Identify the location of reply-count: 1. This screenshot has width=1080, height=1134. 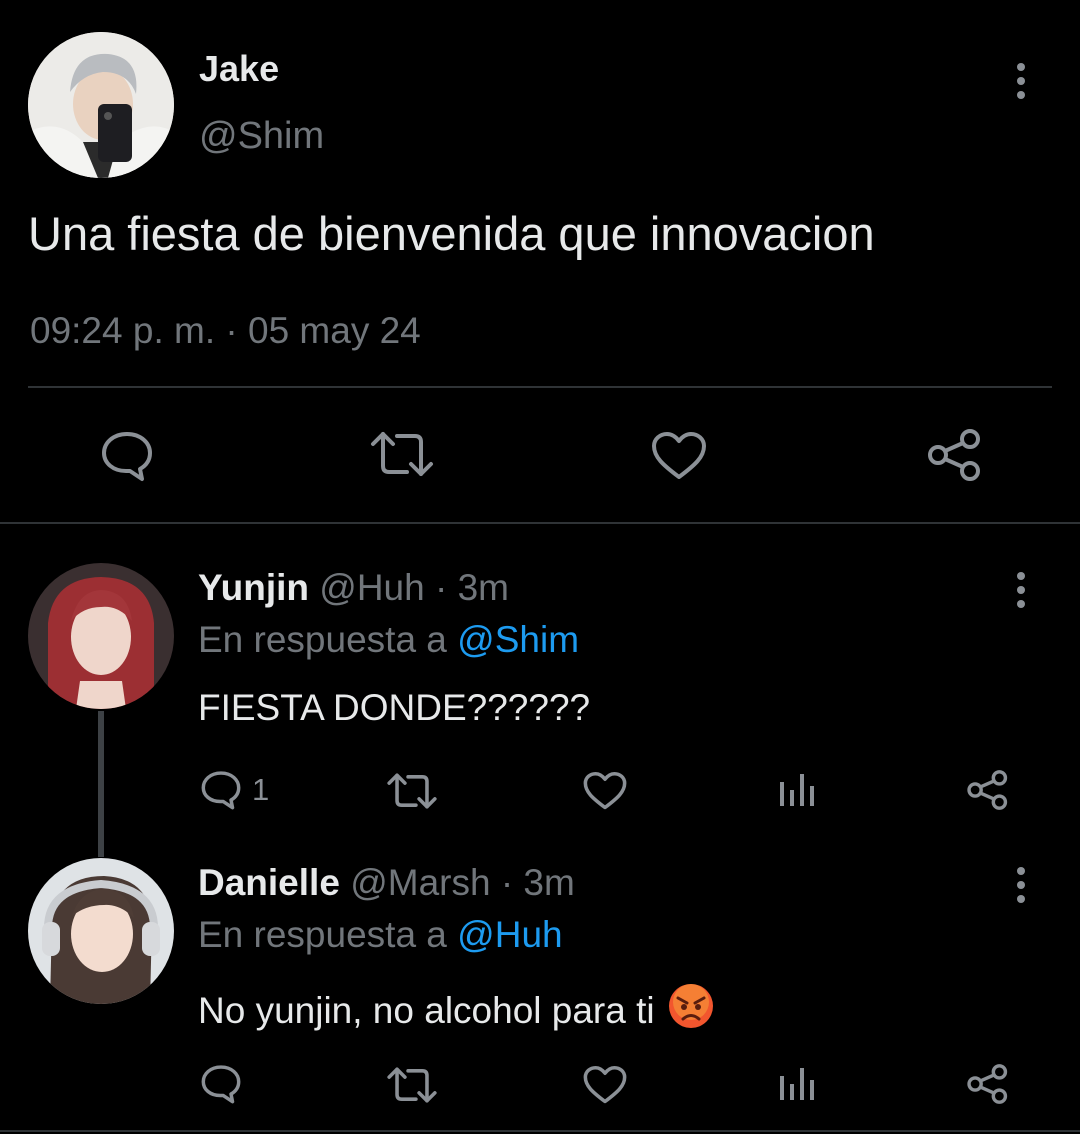
(261, 789).